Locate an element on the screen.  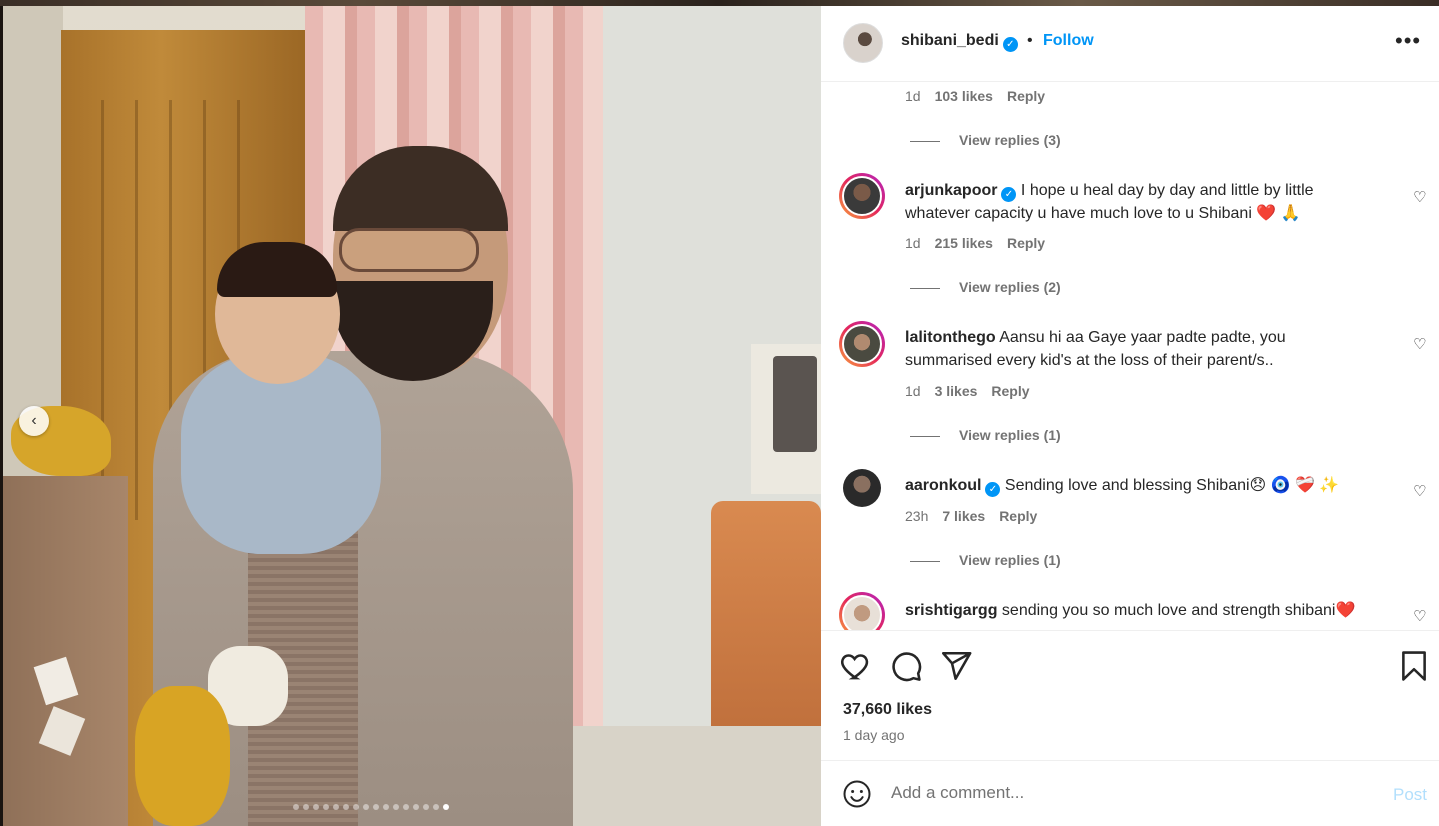
emoji-icon is located at coordinates (857, 794).